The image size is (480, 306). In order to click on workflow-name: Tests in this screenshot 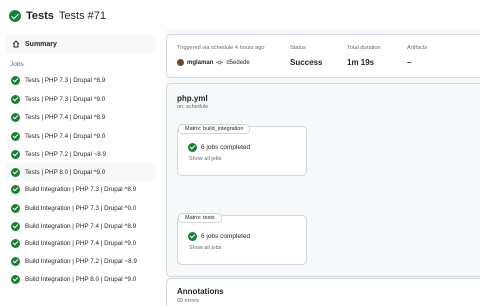, I will do `click(40, 16)`.